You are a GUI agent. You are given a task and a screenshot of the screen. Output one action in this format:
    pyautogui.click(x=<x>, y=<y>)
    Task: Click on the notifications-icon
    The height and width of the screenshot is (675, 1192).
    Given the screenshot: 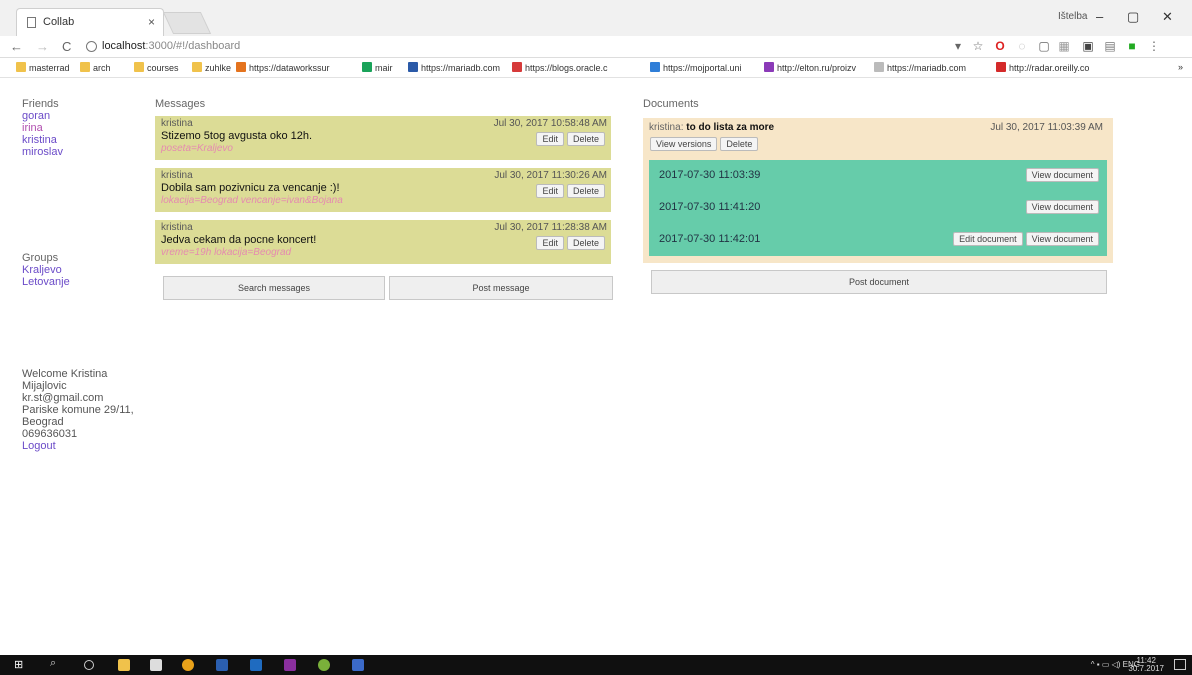 What is the action you would take?
    pyautogui.click(x=1180, y=664)
    